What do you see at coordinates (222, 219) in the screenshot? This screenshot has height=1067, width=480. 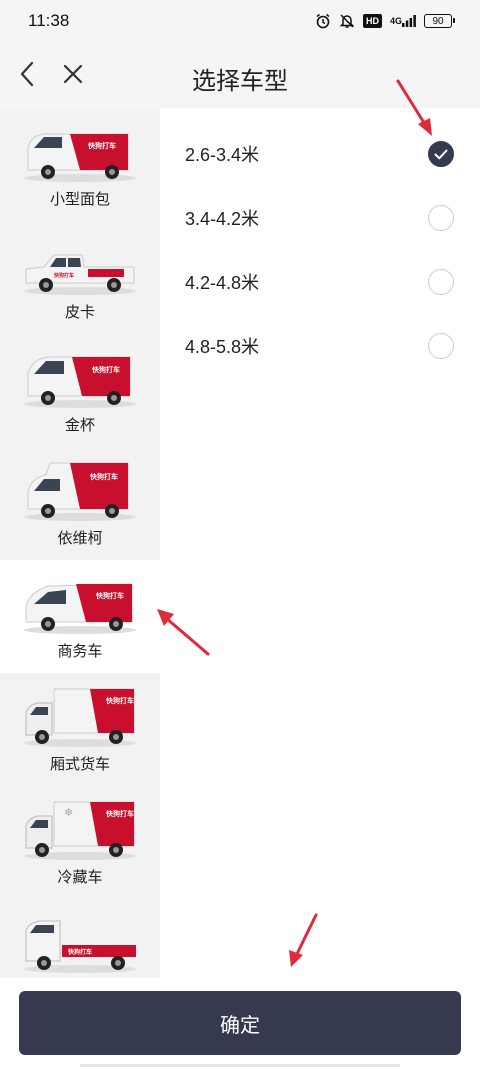 I see `option-label: 3.4-4.2米` at bounding box center [222, 219].